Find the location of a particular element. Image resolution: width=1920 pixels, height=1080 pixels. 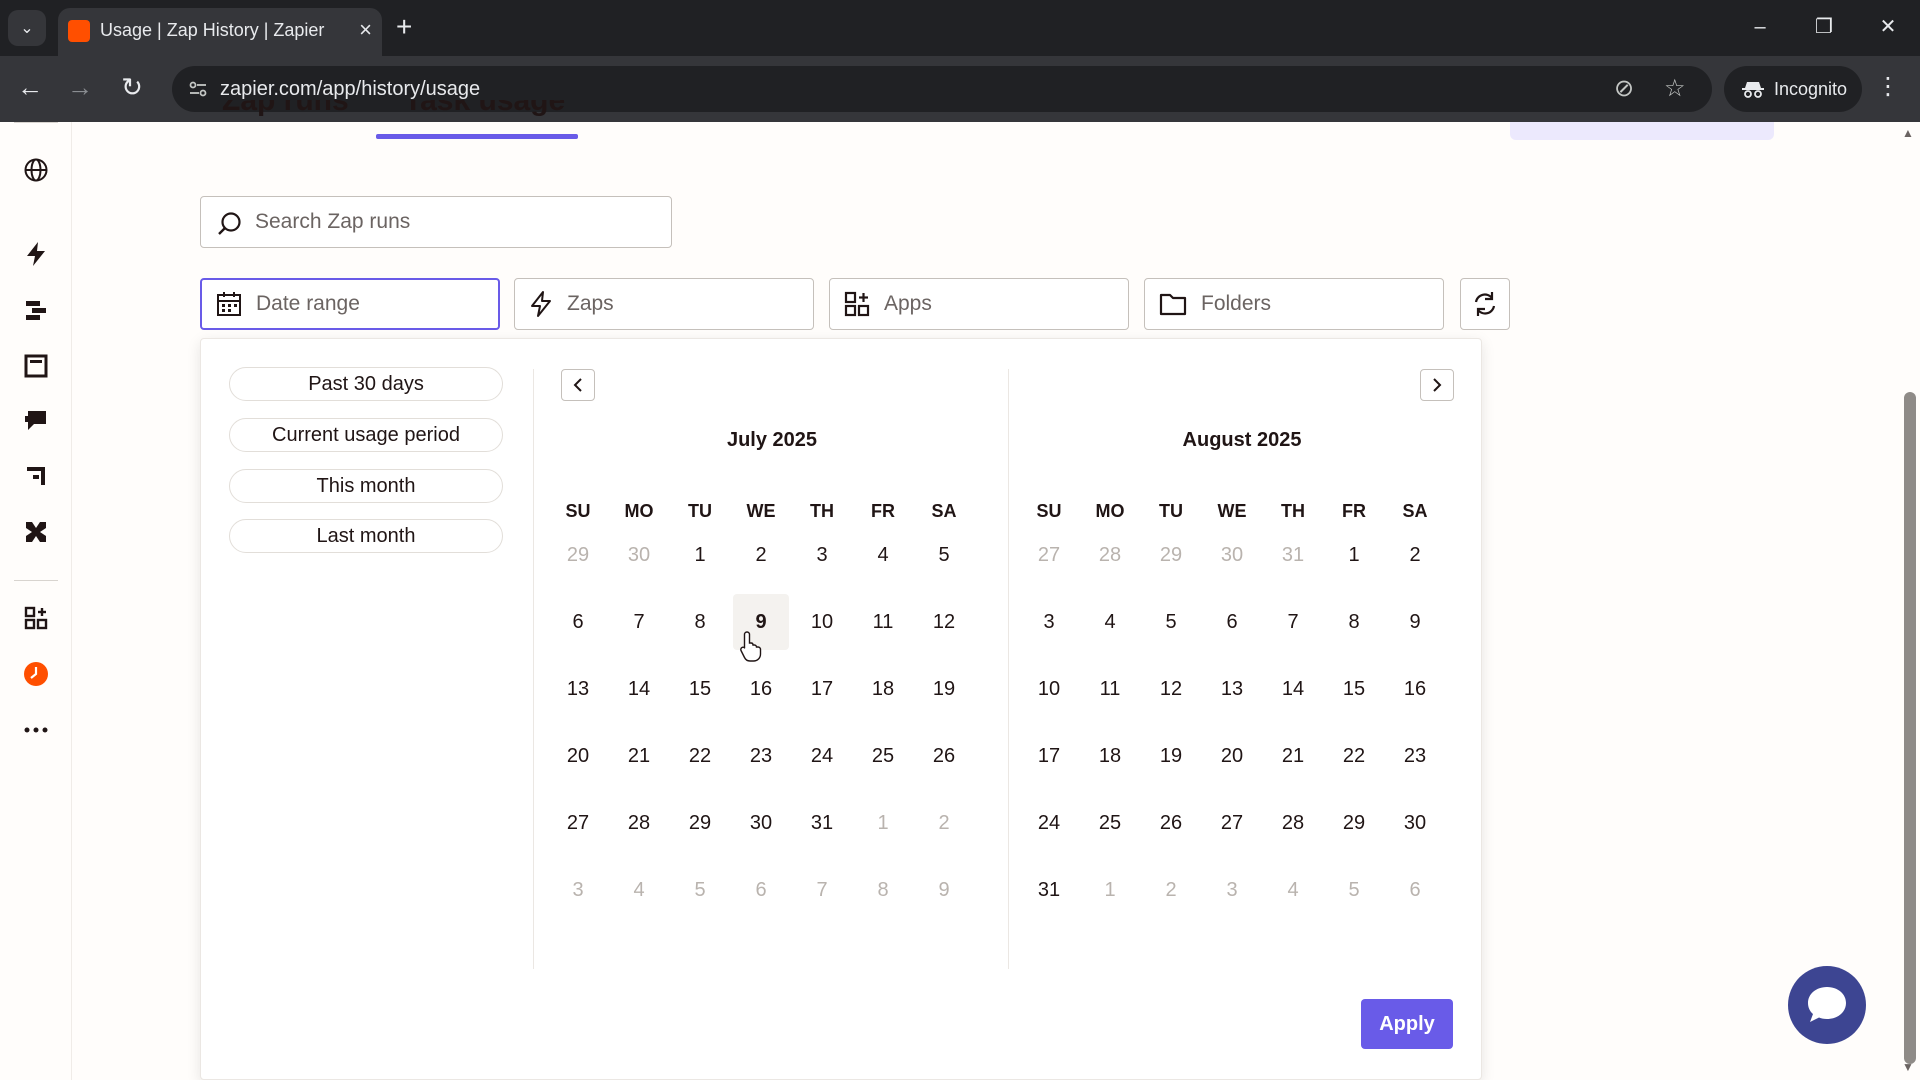

more-icon is located at coordinates (36, 730).